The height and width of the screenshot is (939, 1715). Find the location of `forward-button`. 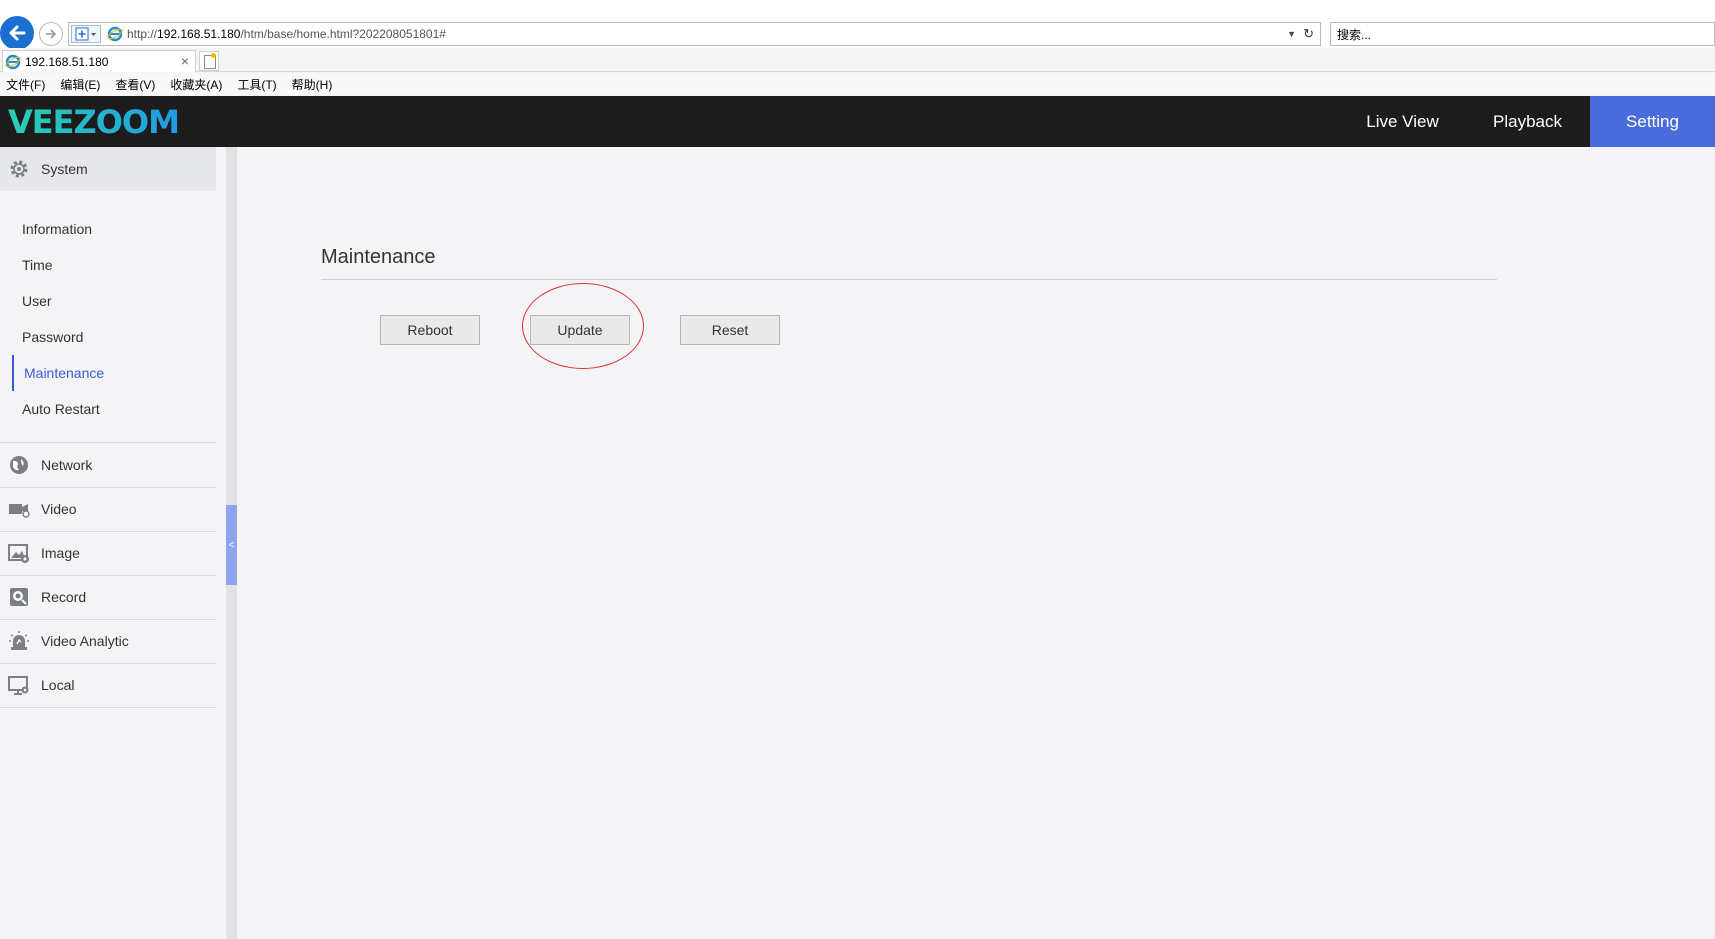

forward-button is located at coordinates (51, 34).